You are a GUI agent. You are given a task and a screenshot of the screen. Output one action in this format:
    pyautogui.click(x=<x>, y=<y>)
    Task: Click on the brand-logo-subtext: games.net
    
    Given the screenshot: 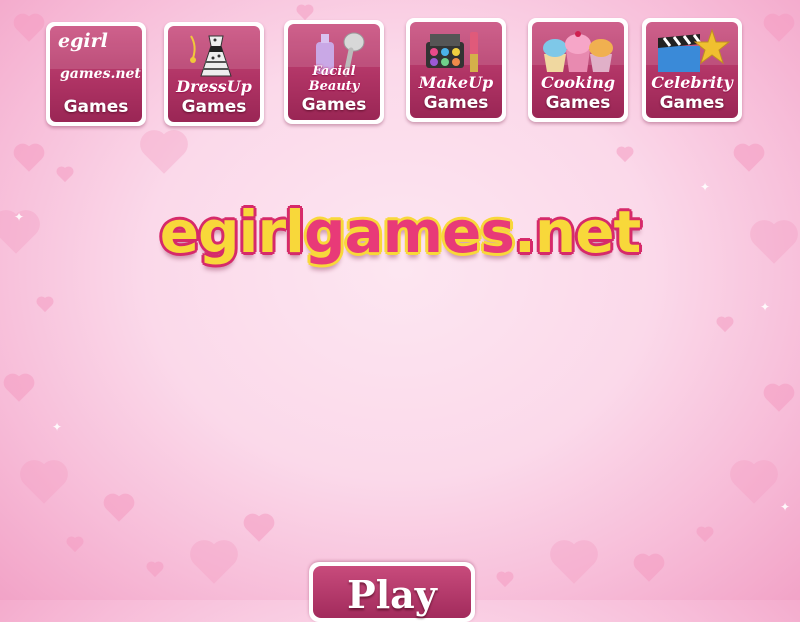 What is the action you would take?
    pyautogui.click(x=100, y=74)
    